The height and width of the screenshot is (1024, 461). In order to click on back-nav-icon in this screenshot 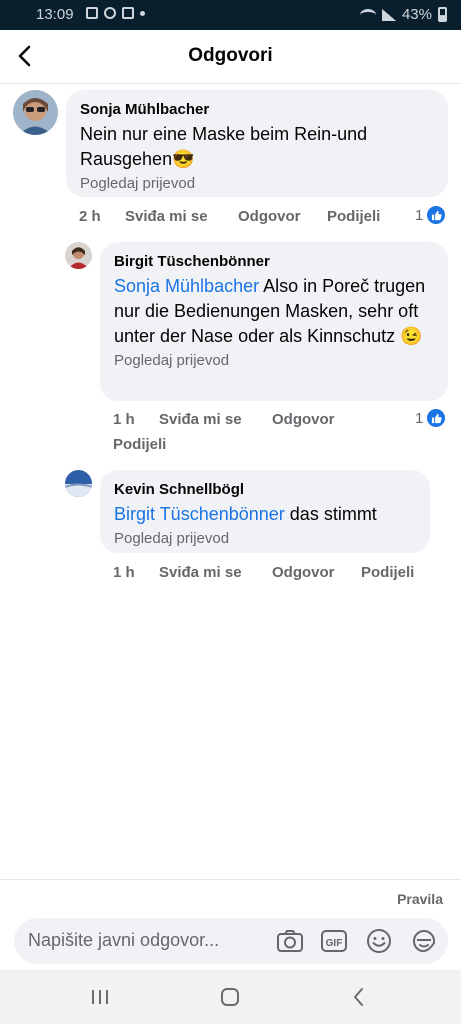, I will do `click(359, 997)`.